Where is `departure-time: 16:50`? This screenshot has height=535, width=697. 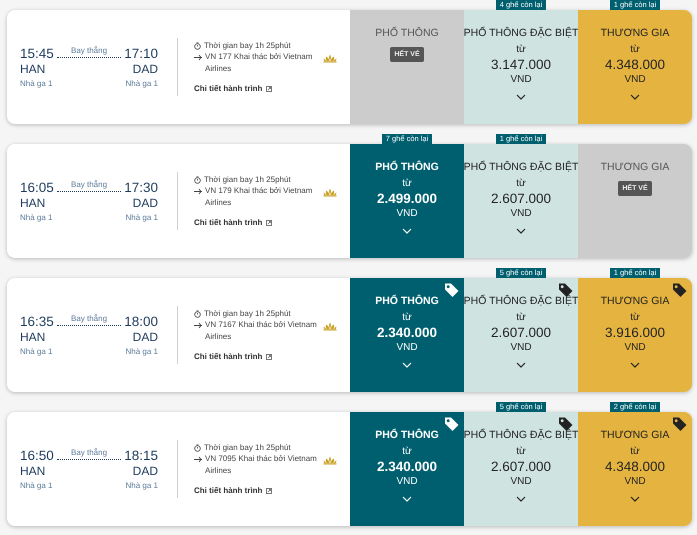 departure-time: 16:50 is located at coordinates (37, 456).